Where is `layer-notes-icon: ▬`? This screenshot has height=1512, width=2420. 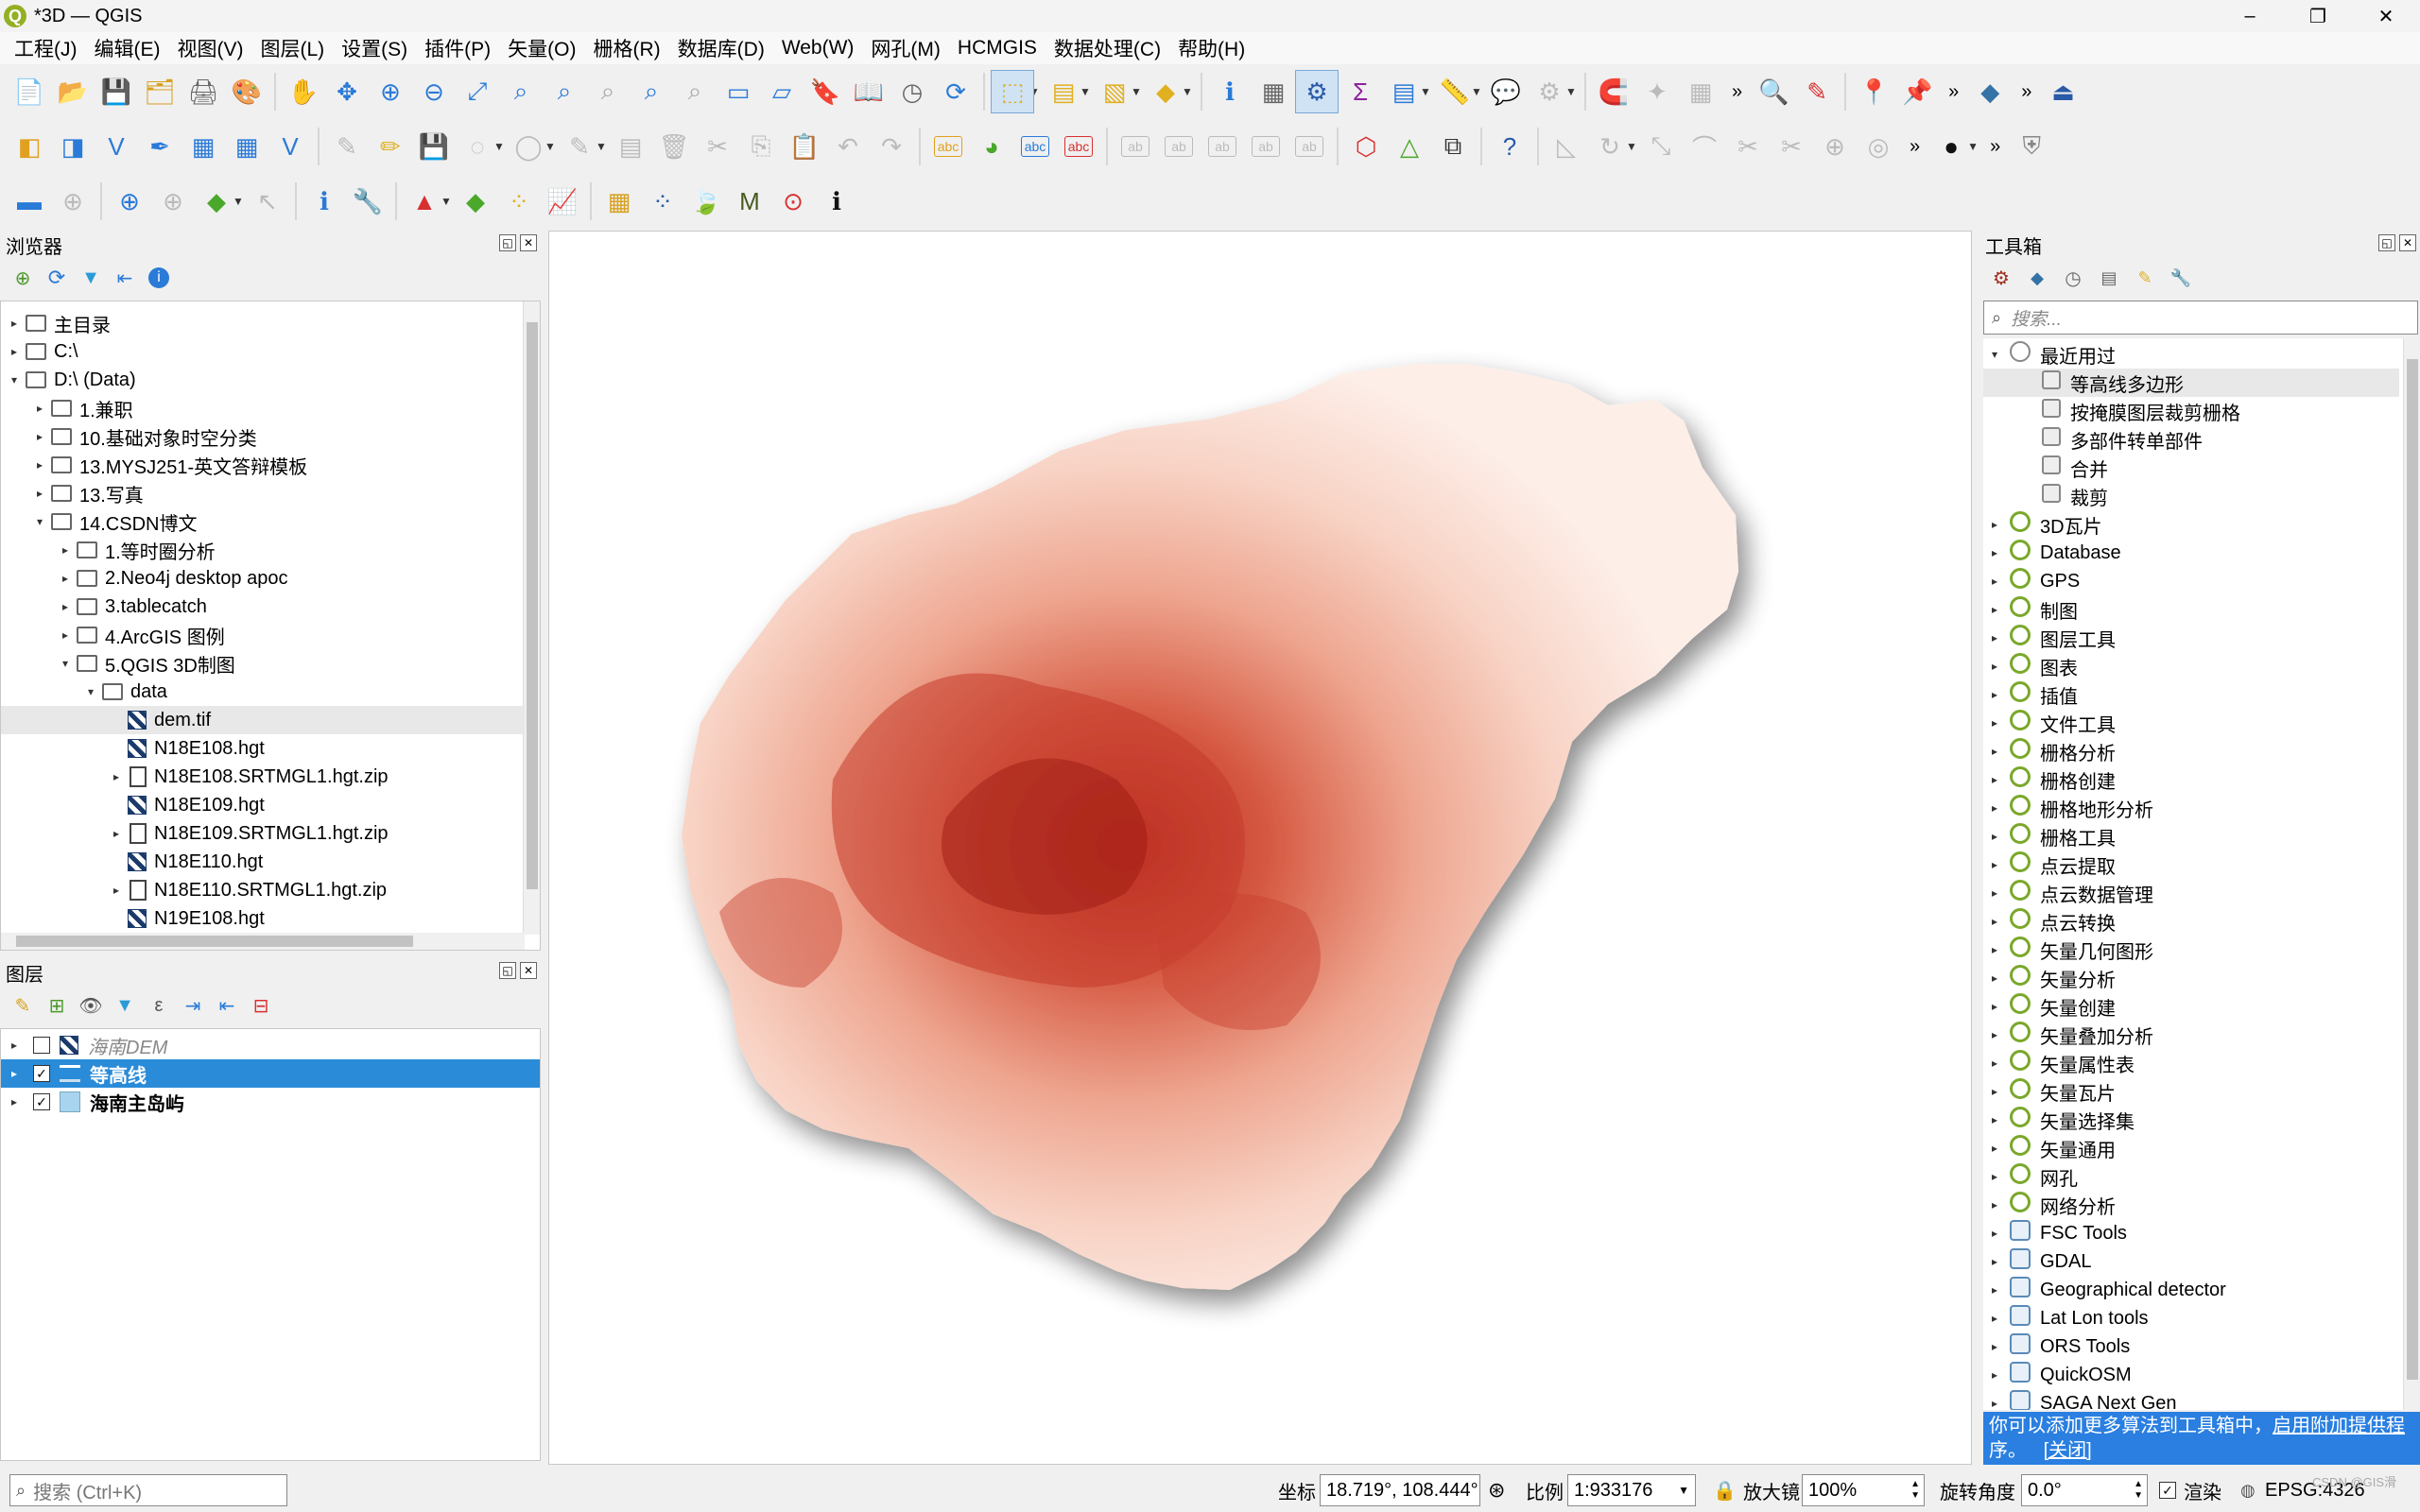
layer-notes-icon: ▬ is located at coordinates (30, 201).